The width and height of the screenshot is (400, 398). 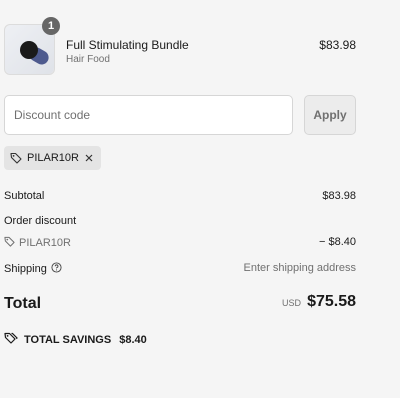 What do you see at coordinates (23, 303) in the screenshot?
I see `total-label: Total` at bounding box center [23, 303].